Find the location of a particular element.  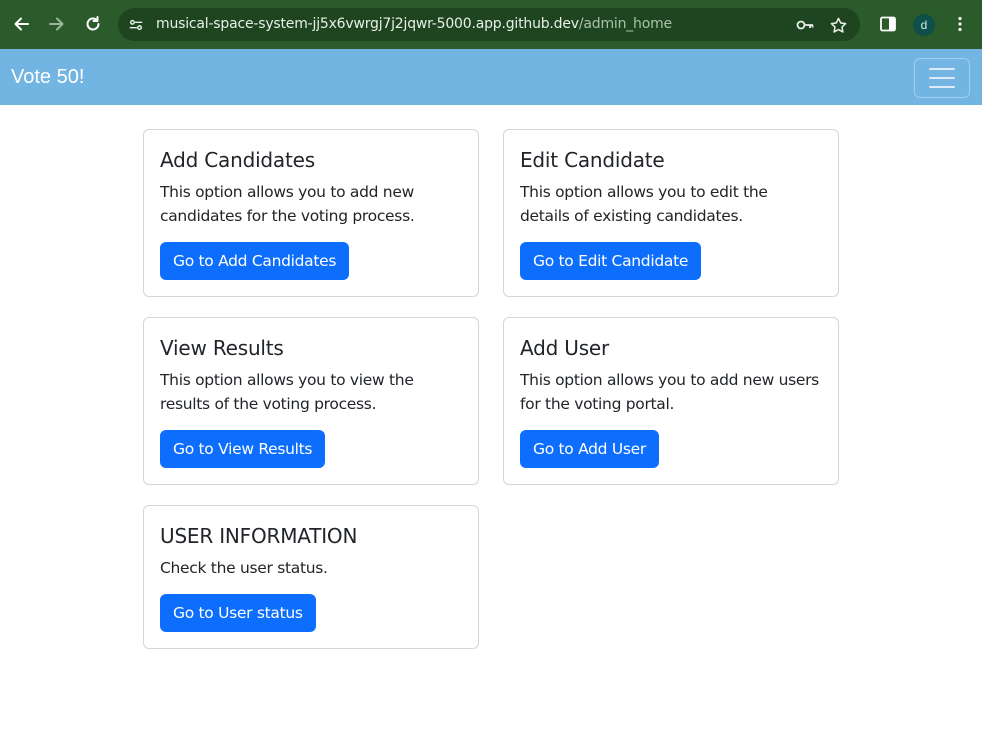

side-panel-icon is located at coordinates (888, 24).